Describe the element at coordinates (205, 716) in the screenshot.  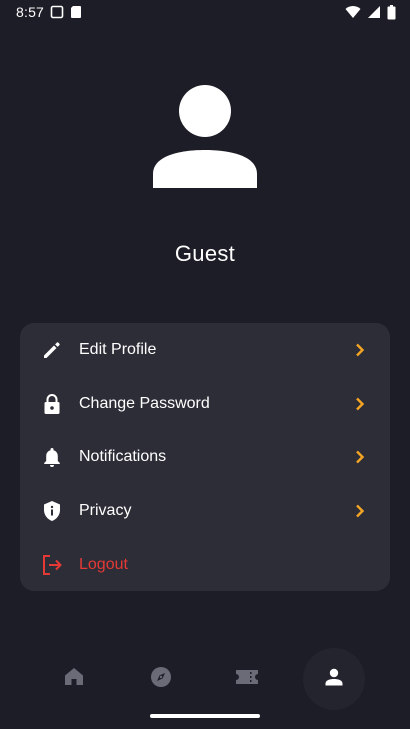
I see `home-indicator` at that location.